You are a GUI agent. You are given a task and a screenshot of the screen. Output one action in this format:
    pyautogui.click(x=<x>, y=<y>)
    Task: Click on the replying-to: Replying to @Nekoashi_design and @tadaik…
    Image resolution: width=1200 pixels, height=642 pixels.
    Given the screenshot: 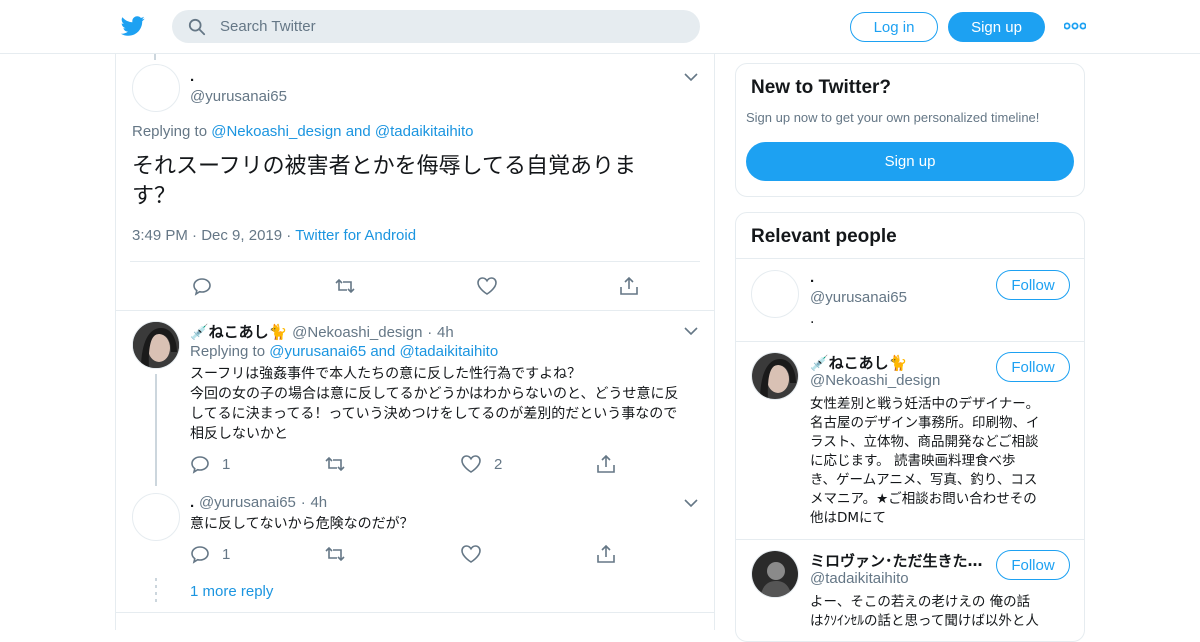 What is the action you would take?
    pyautogui.click(x=303, y=131)
    